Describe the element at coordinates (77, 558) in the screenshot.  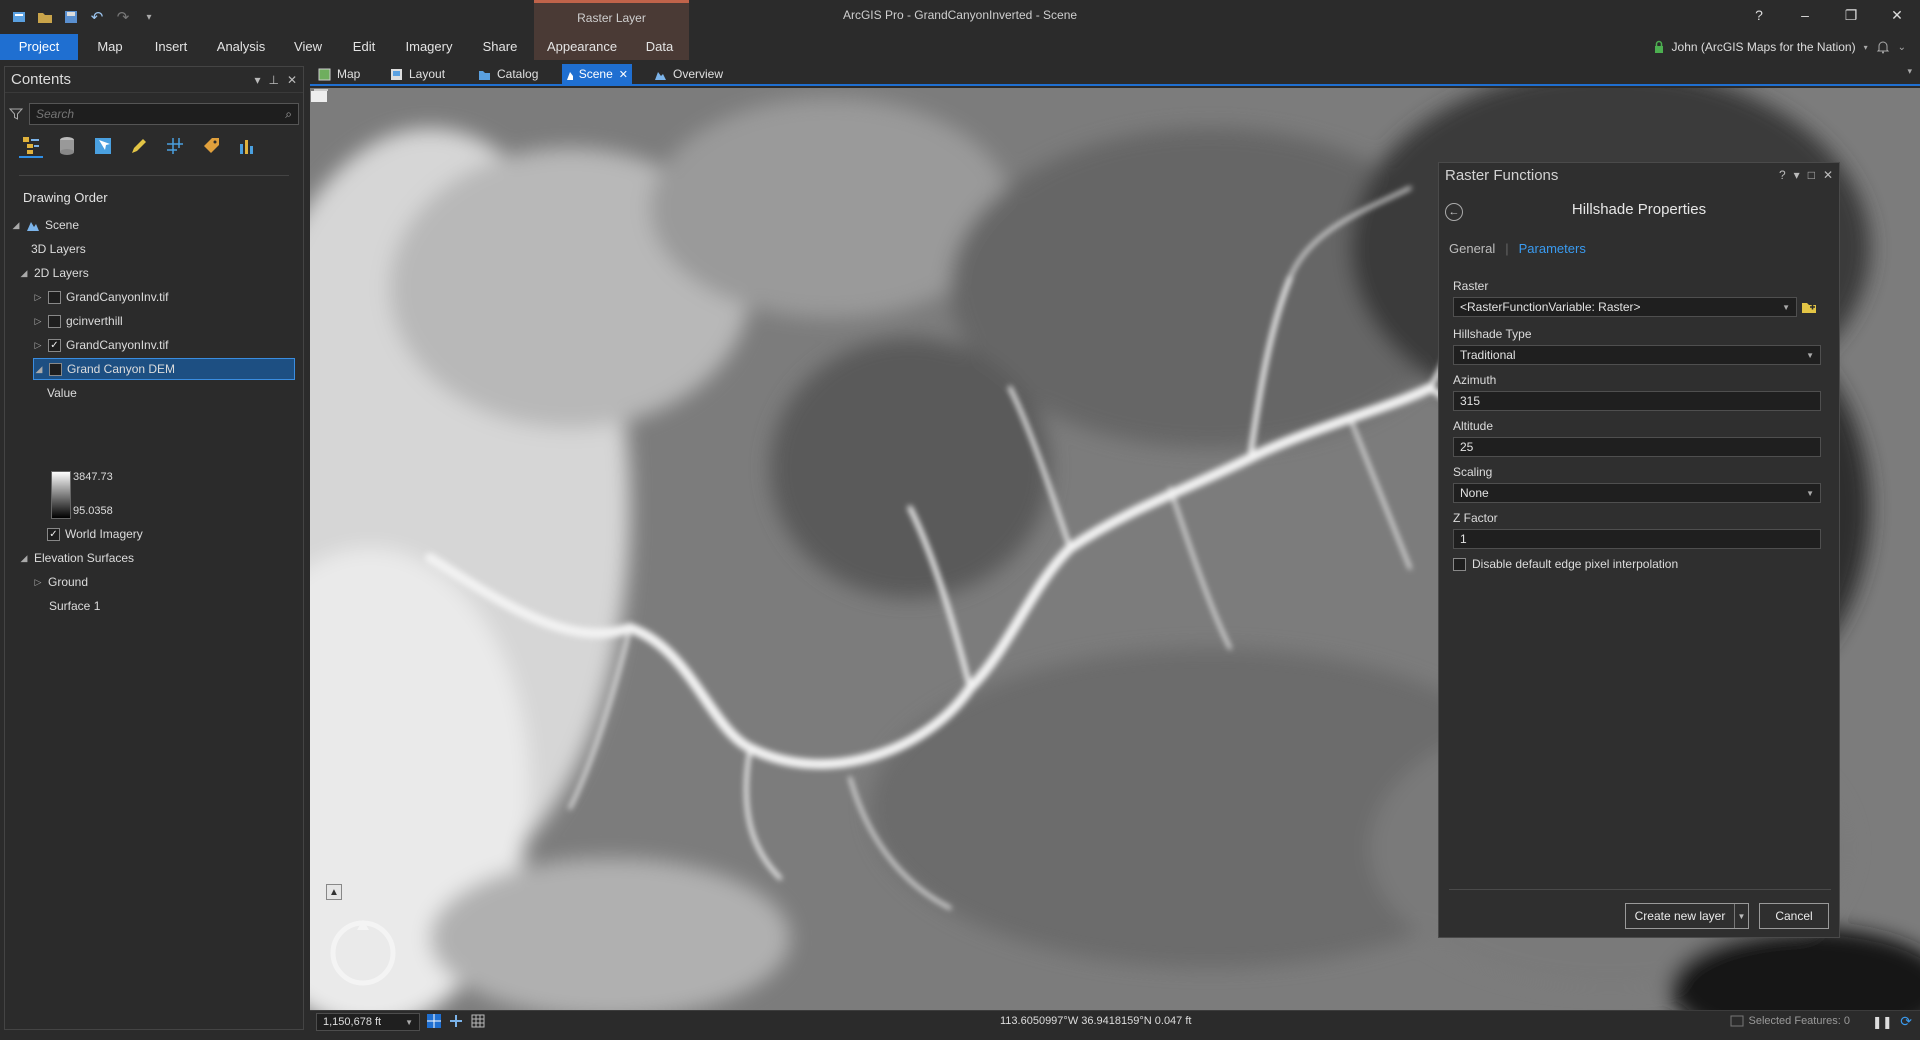
I see `tree-node-elevation-surfaces: ◢ Elevation Surfaces` at that location.